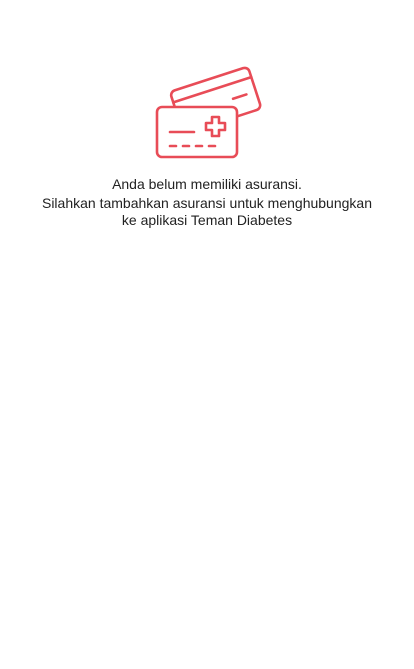 The image size is (414, 669). What do you see at coordinates (207, 114) in the screenshot?
I see `insurance-card-icon` at bounding box center [207, 114].